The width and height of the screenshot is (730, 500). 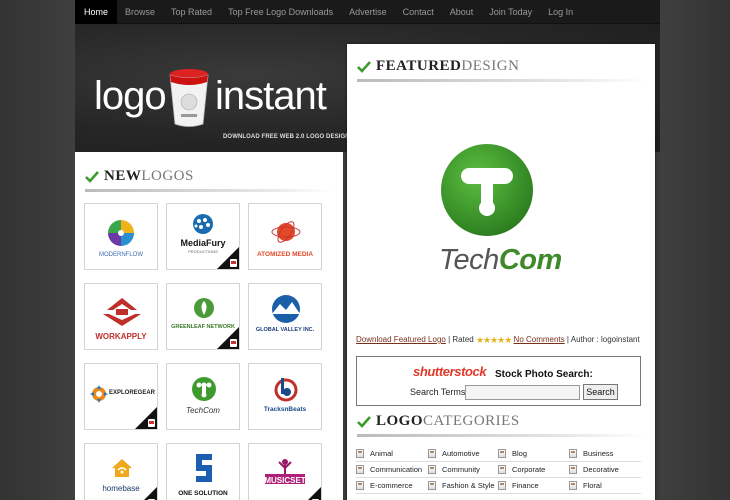 I want to click on nav-join-today: Join Today, so click(x=510, y=12).